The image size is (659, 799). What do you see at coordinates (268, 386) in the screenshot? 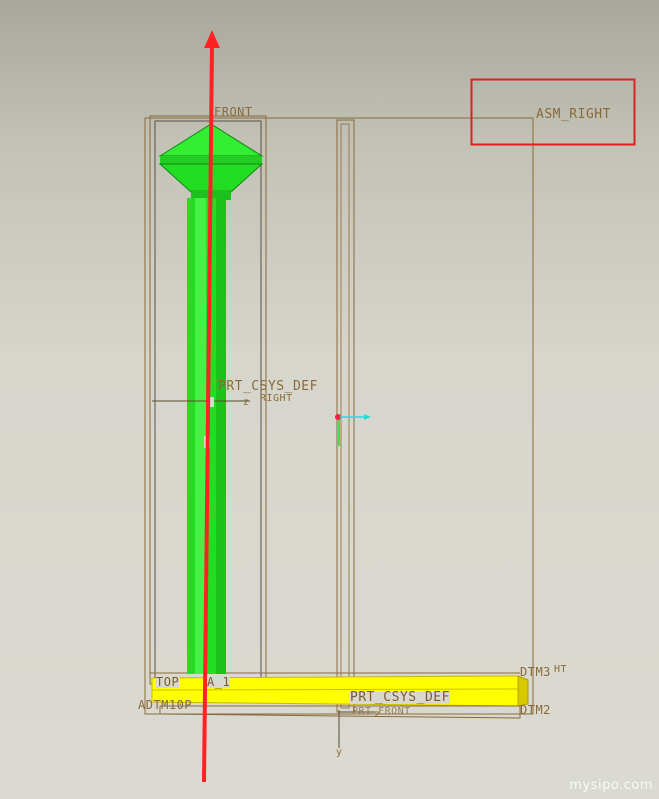
I see `label-prt-csys-def-top: PRT_CSYS_DEF` at bounding box center [268, 386].